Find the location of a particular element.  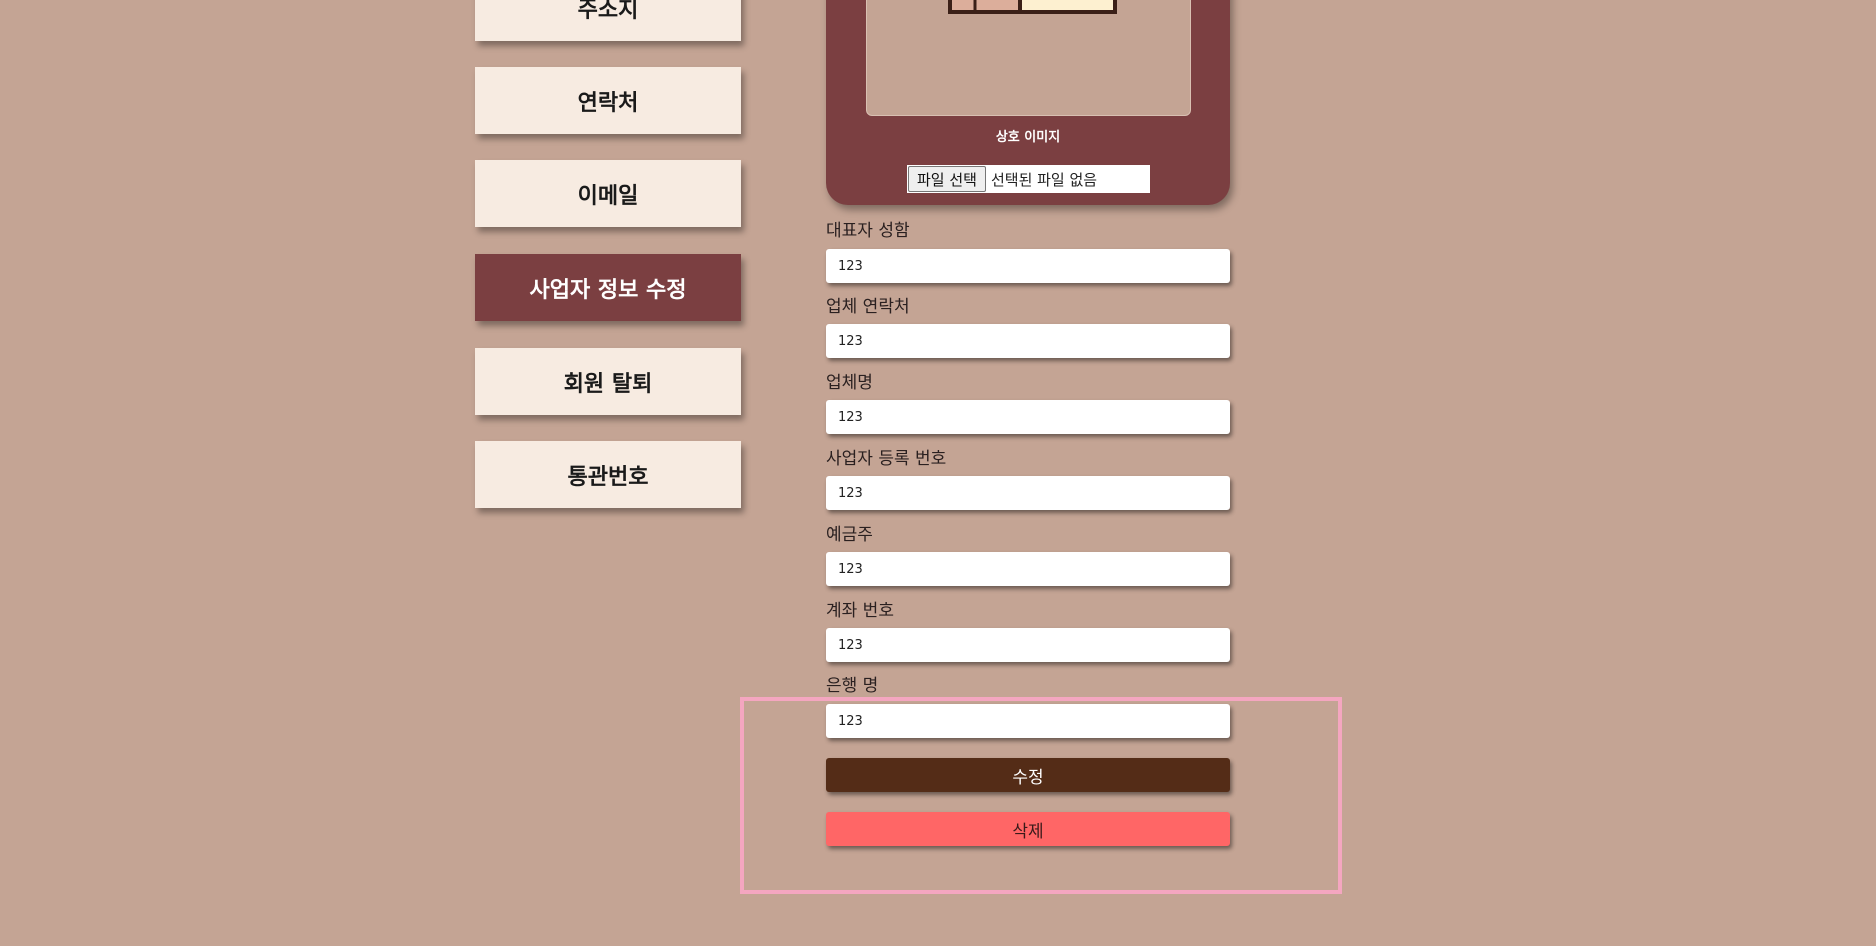

company-phone-label: 업체 연락처 is located at coordinates (868, 307).